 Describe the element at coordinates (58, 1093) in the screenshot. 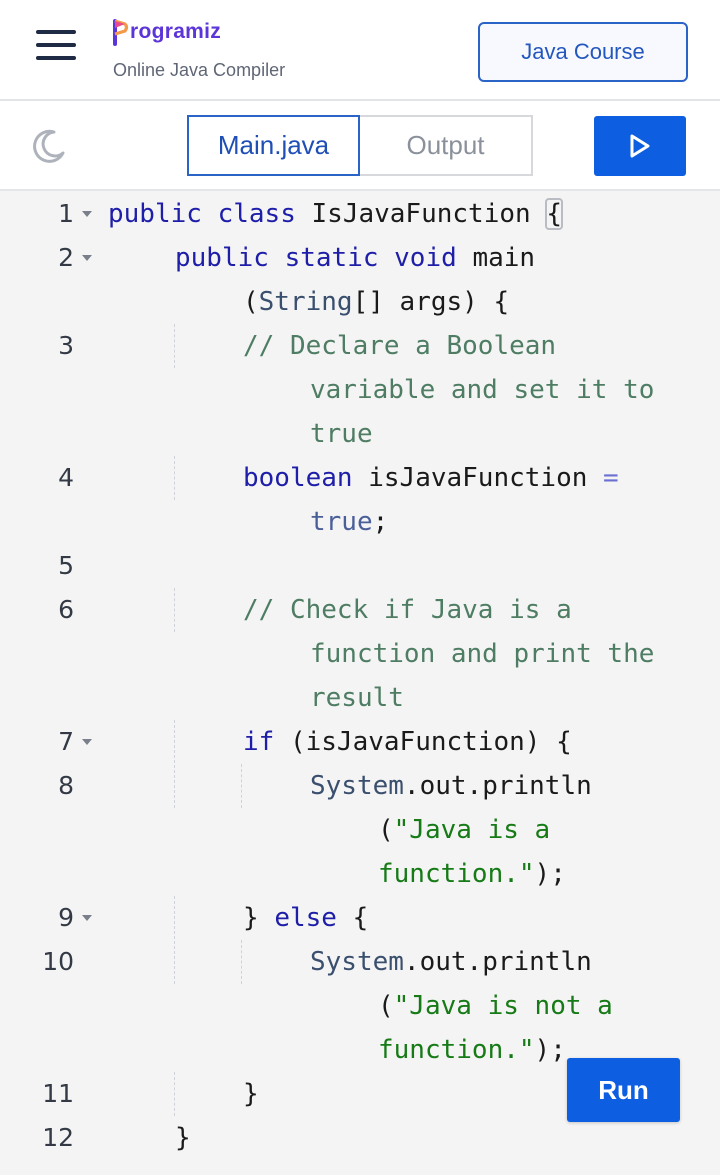

I see `line-number: 11` at that location.